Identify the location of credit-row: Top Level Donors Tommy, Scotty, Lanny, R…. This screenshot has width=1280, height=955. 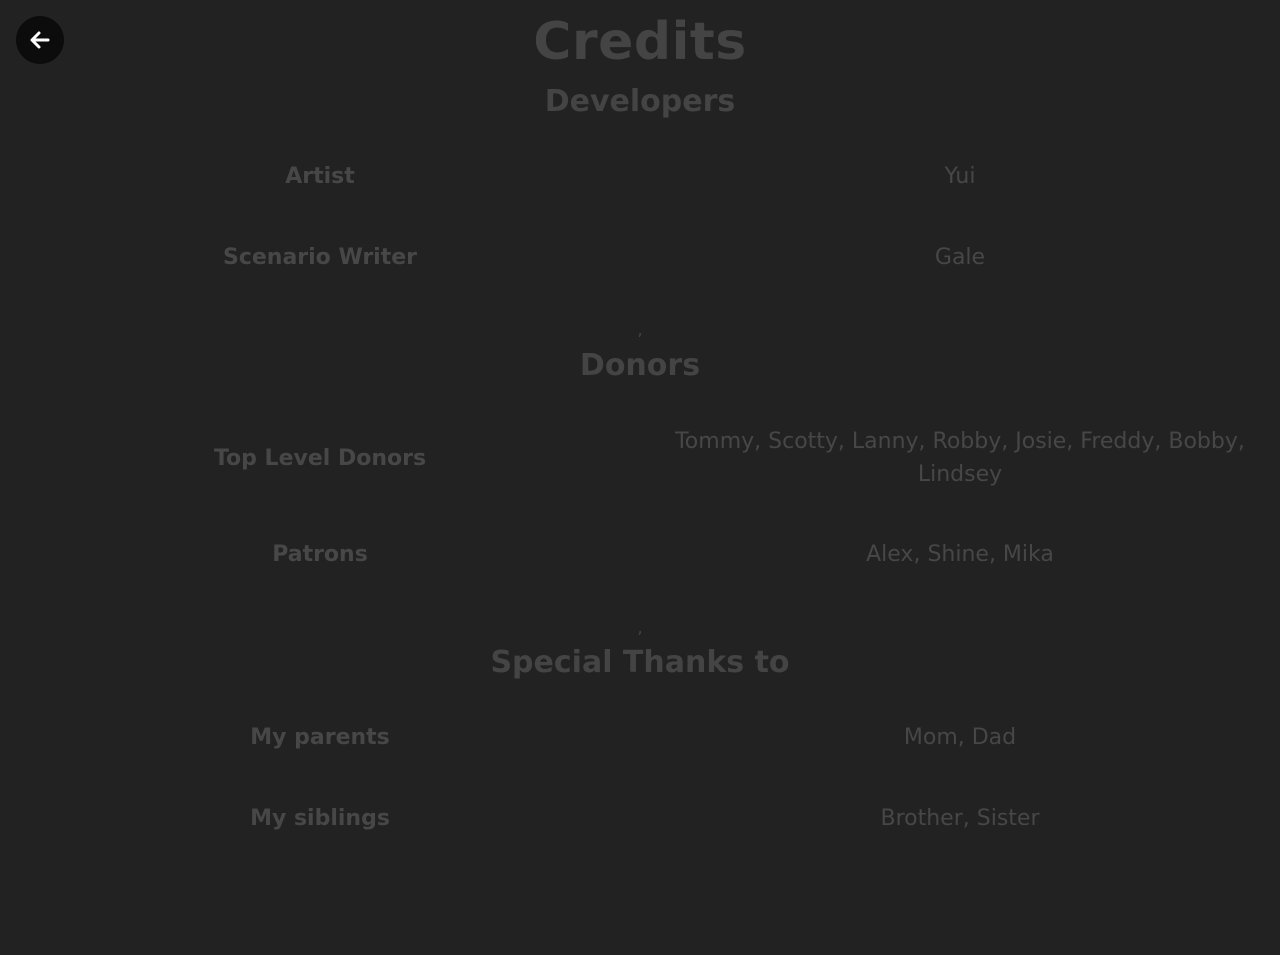
(640, 458).